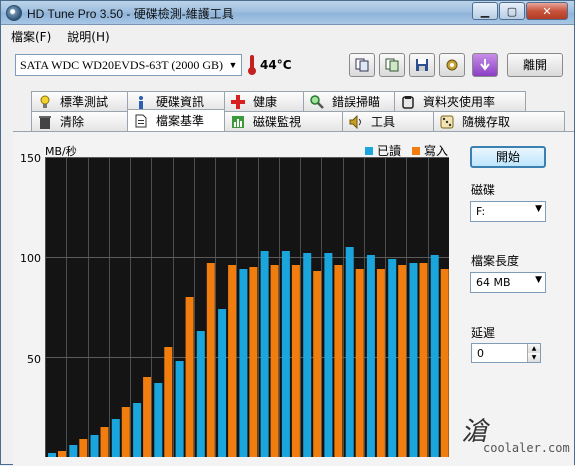 The width and height of the screenshot is (575, 466). What do you see at coordinates (535, 65) in the screenshot?
I see `exit-button: 離開` at bounding box center [535, 65].